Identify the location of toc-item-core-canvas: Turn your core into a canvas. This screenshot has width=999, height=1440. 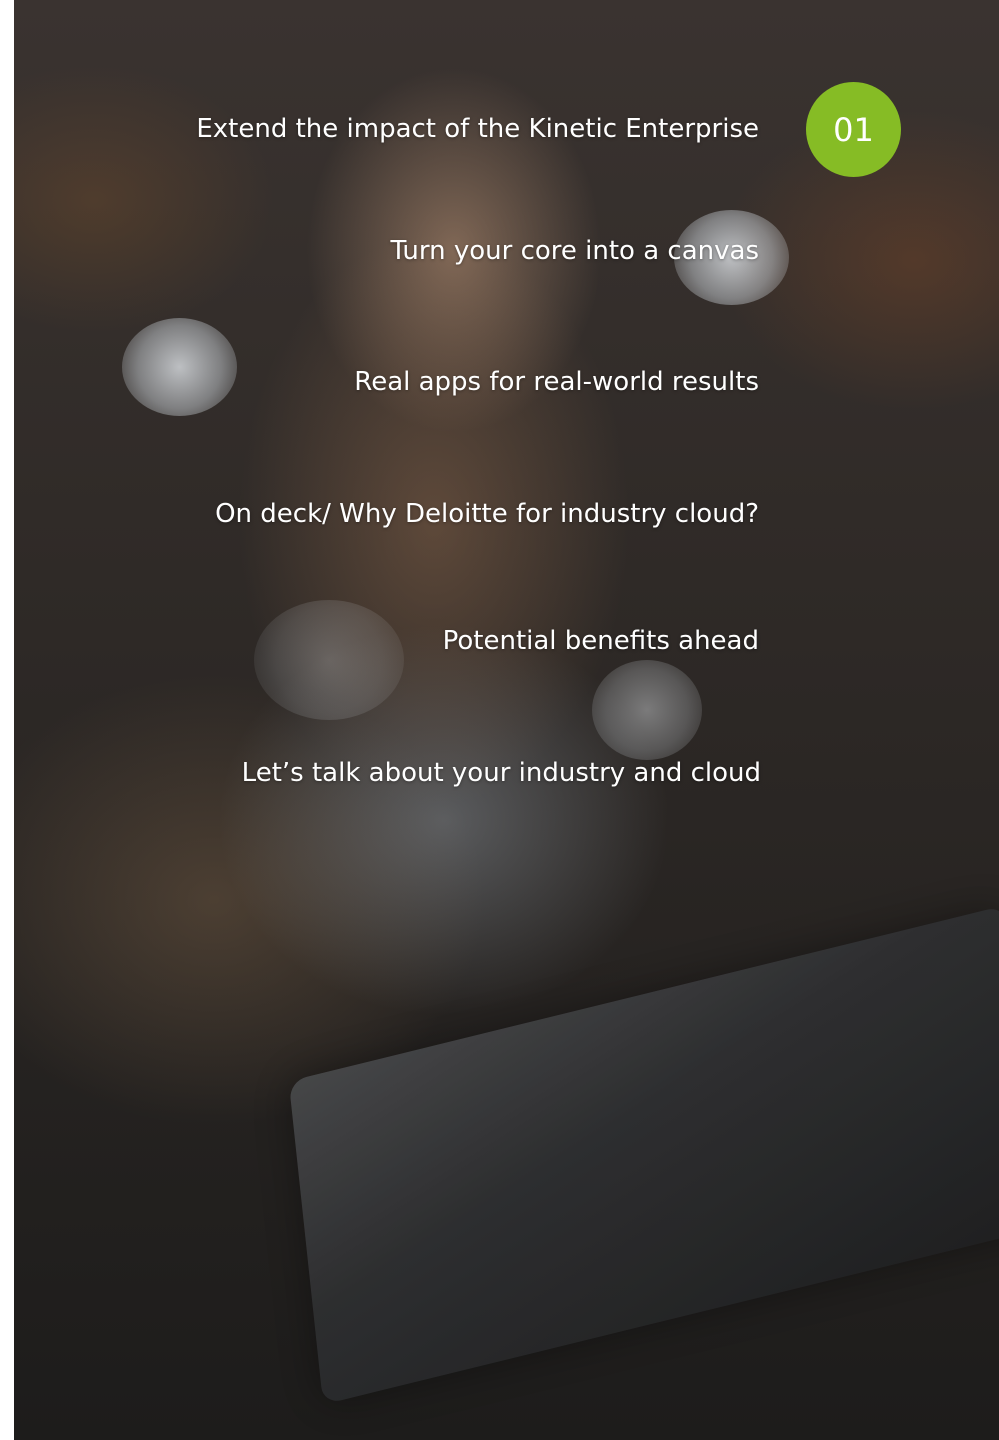
(574, 251).